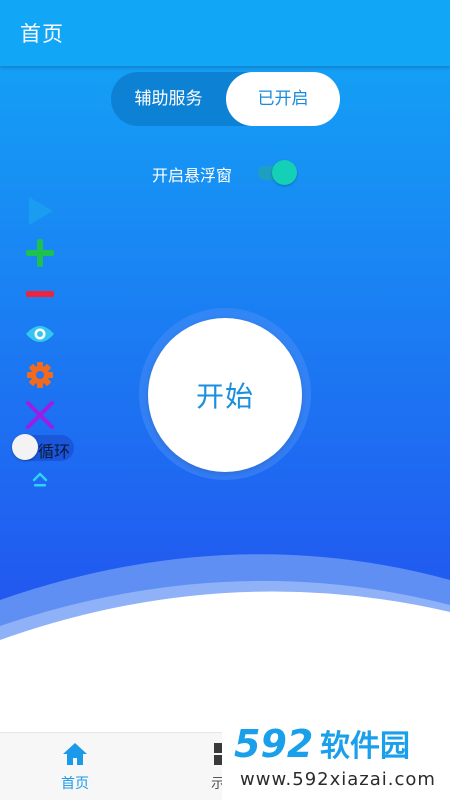 The width and height of the screenshot is (450, 800). I want to click on play-icon, so click(41, 211).